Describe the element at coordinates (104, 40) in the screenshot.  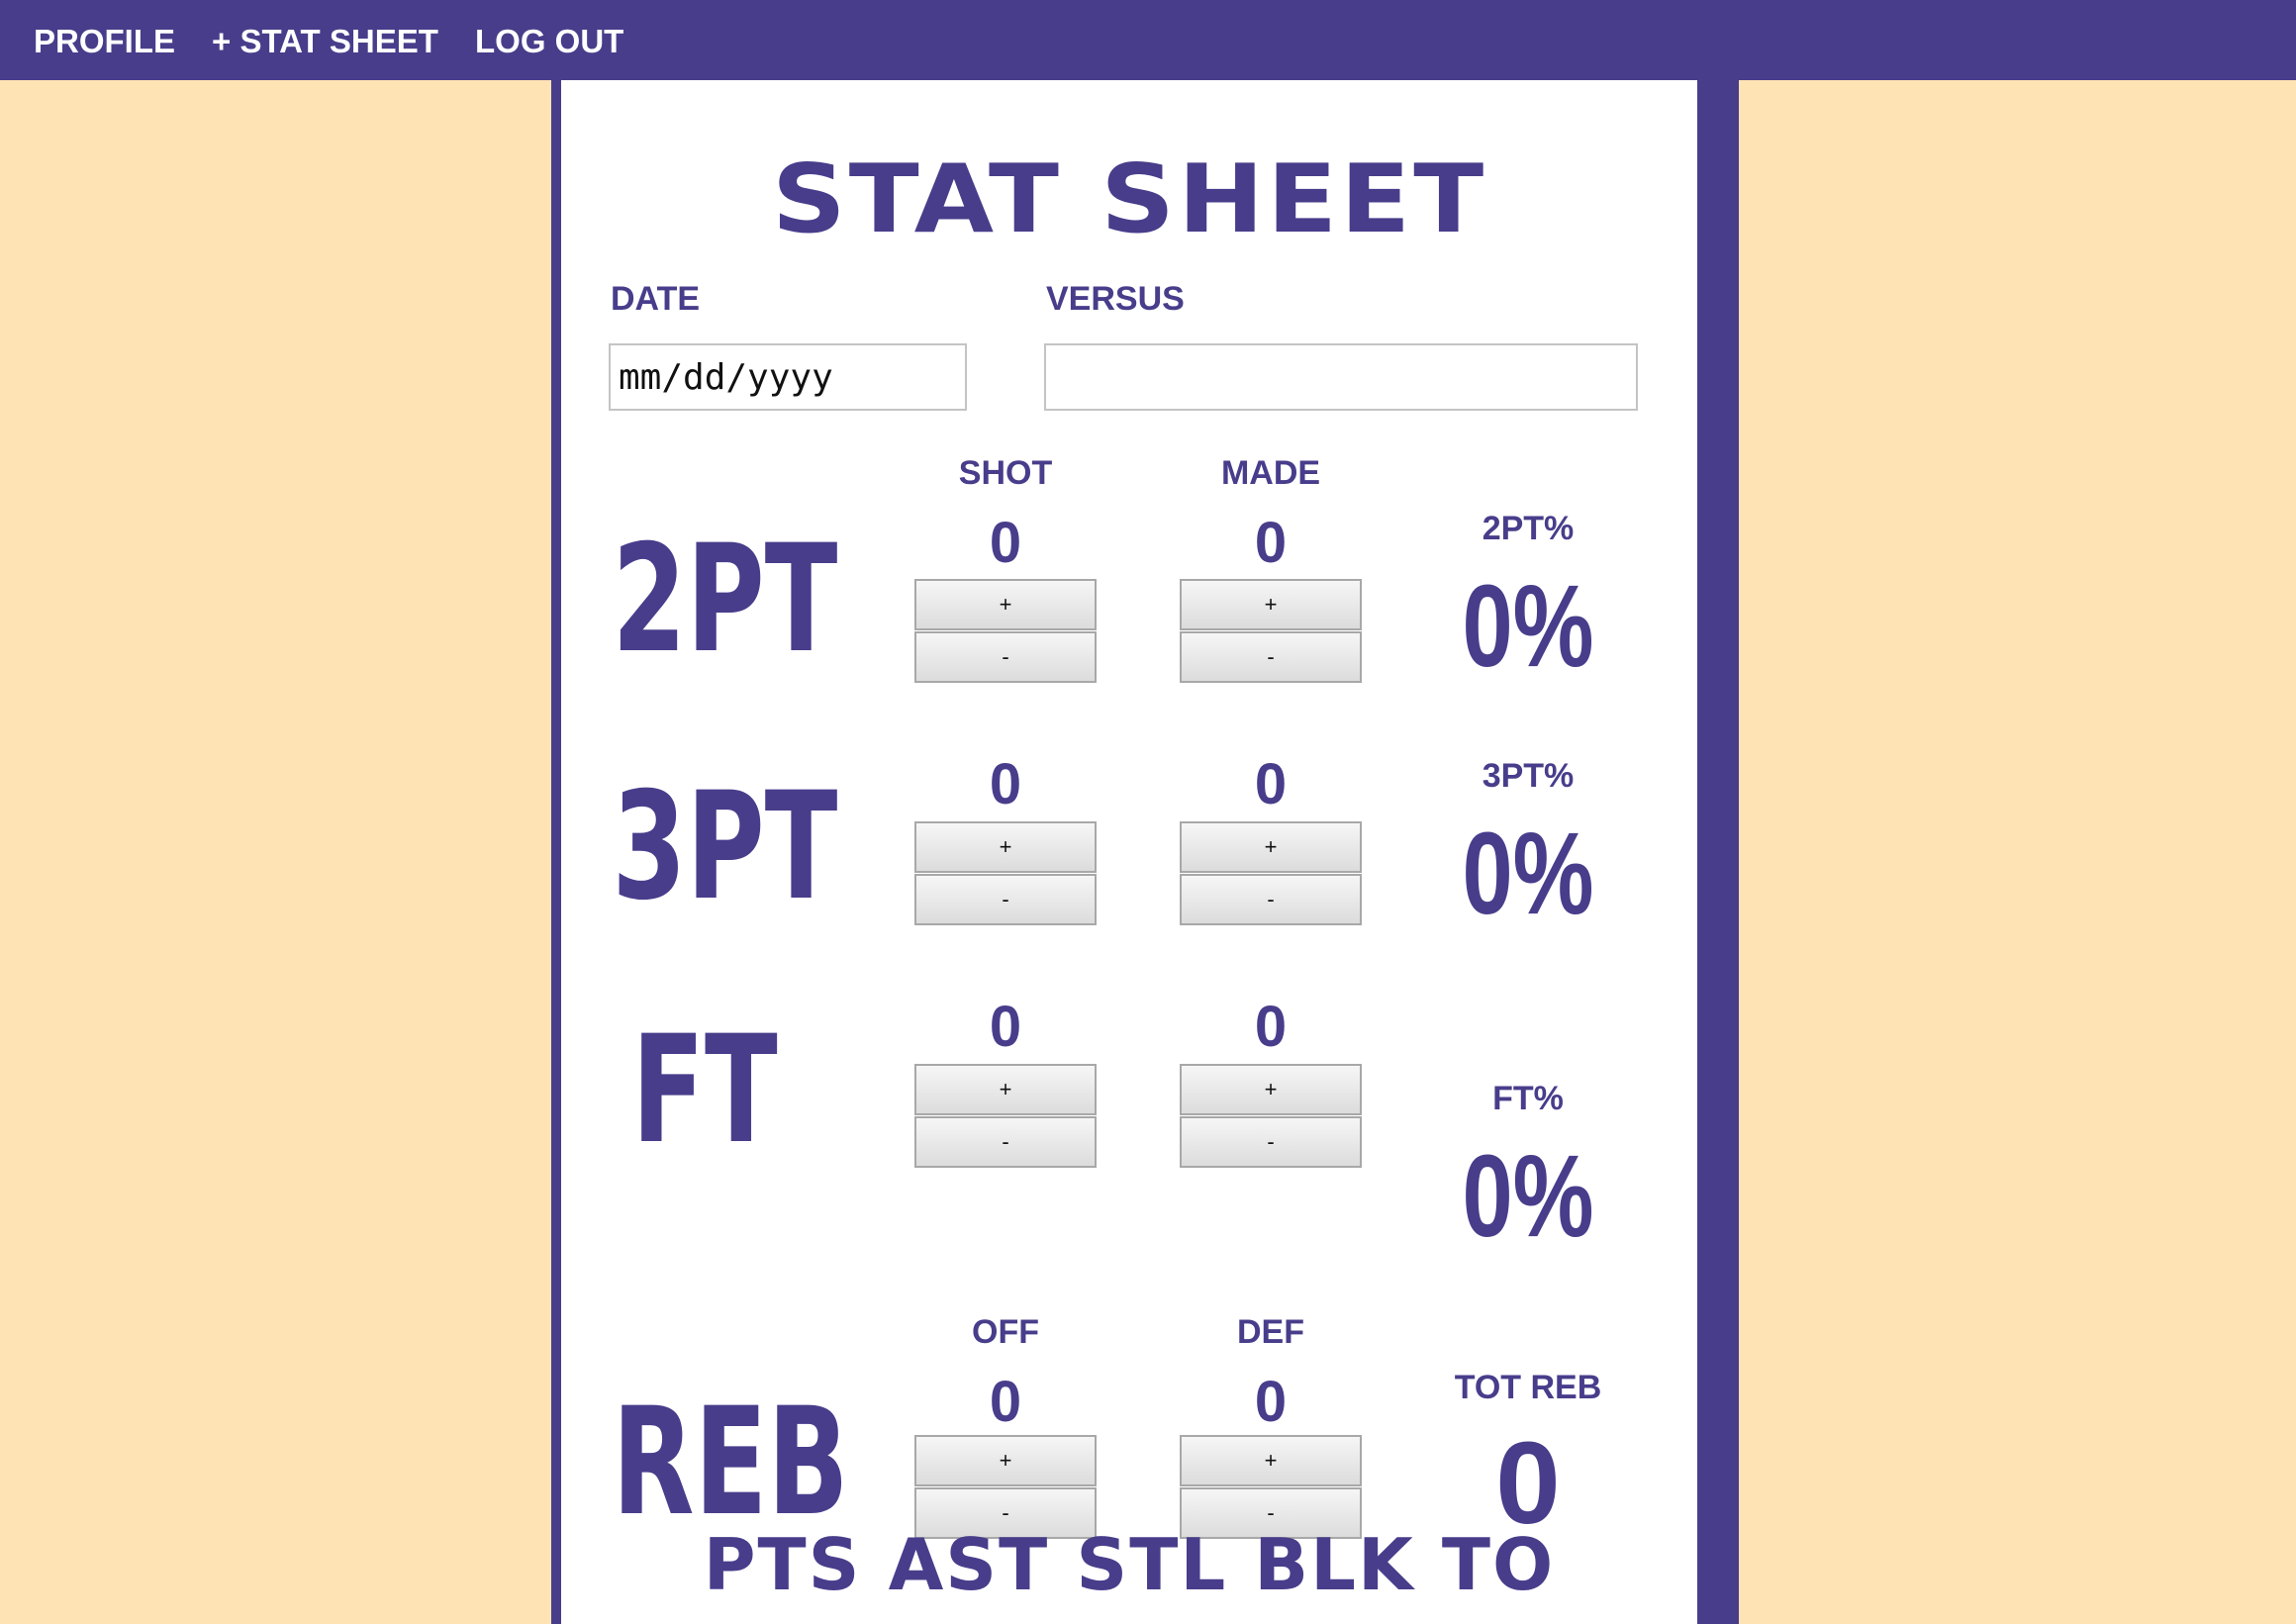
I see `nav-profile-link: PROFILE` at that location.